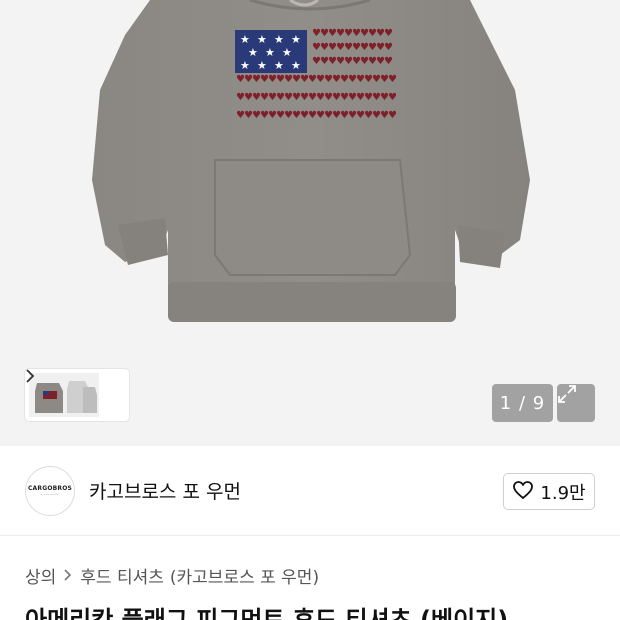 Image resolution: width=620 pixels, height=620 pixels. I want to click on breadcrumb-item-brand: (카고브로스 포 우먼), so click(244, 575).